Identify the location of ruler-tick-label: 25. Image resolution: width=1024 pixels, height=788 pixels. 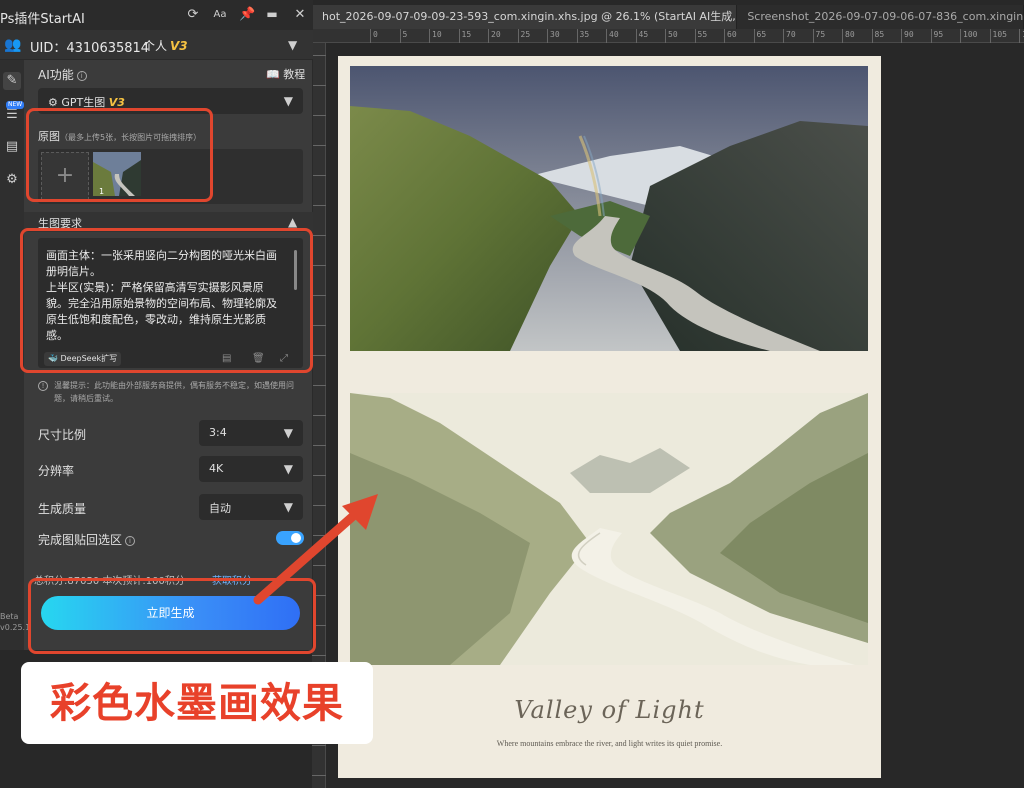
(525, 34).